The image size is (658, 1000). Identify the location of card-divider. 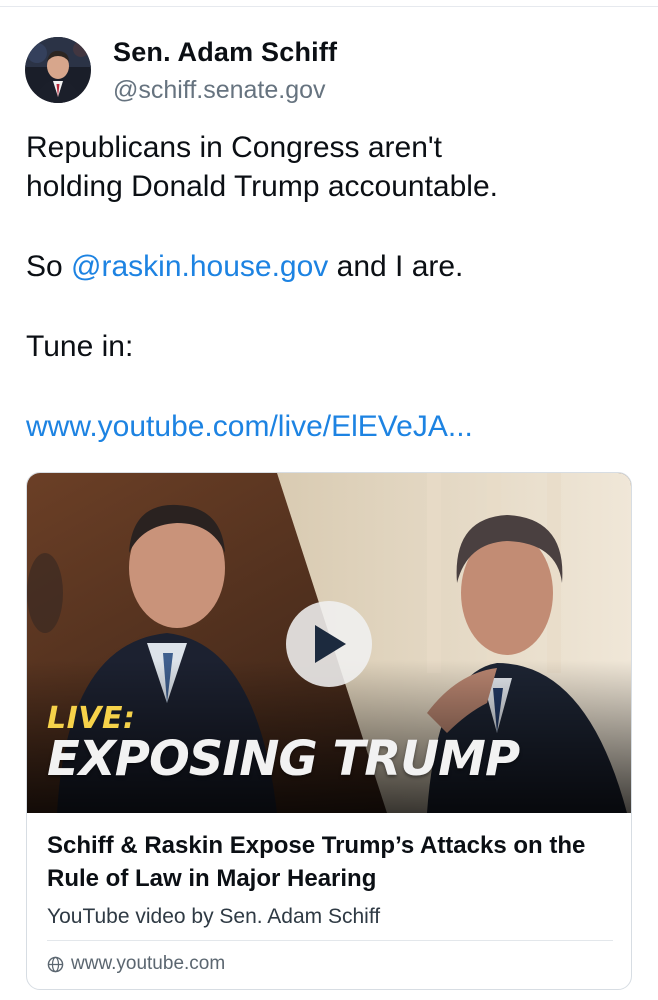
(330, 940).